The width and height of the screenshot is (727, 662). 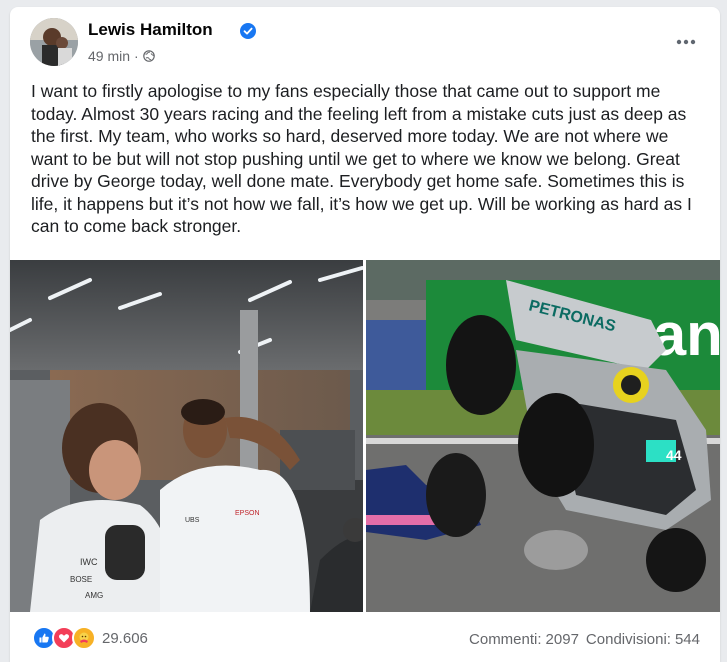 I want to click on comments-count: 2097, so click(x=562, y=639).